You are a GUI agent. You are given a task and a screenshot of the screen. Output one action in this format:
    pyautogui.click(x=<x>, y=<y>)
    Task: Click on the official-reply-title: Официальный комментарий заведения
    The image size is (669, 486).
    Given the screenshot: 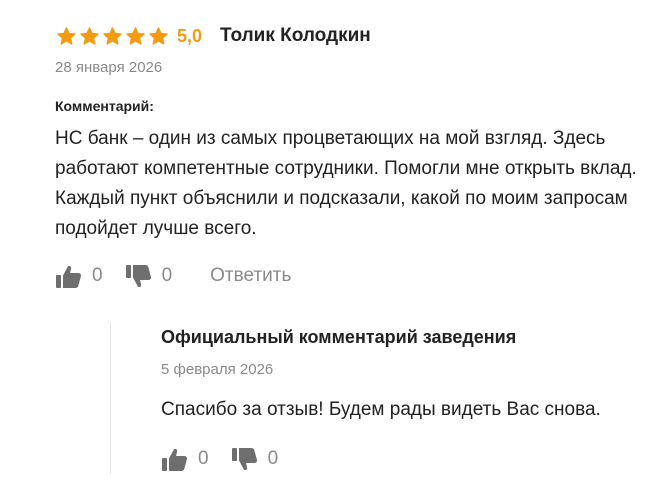 What is the action you would take?
    pyautogui.click(x=339, y=337)
    